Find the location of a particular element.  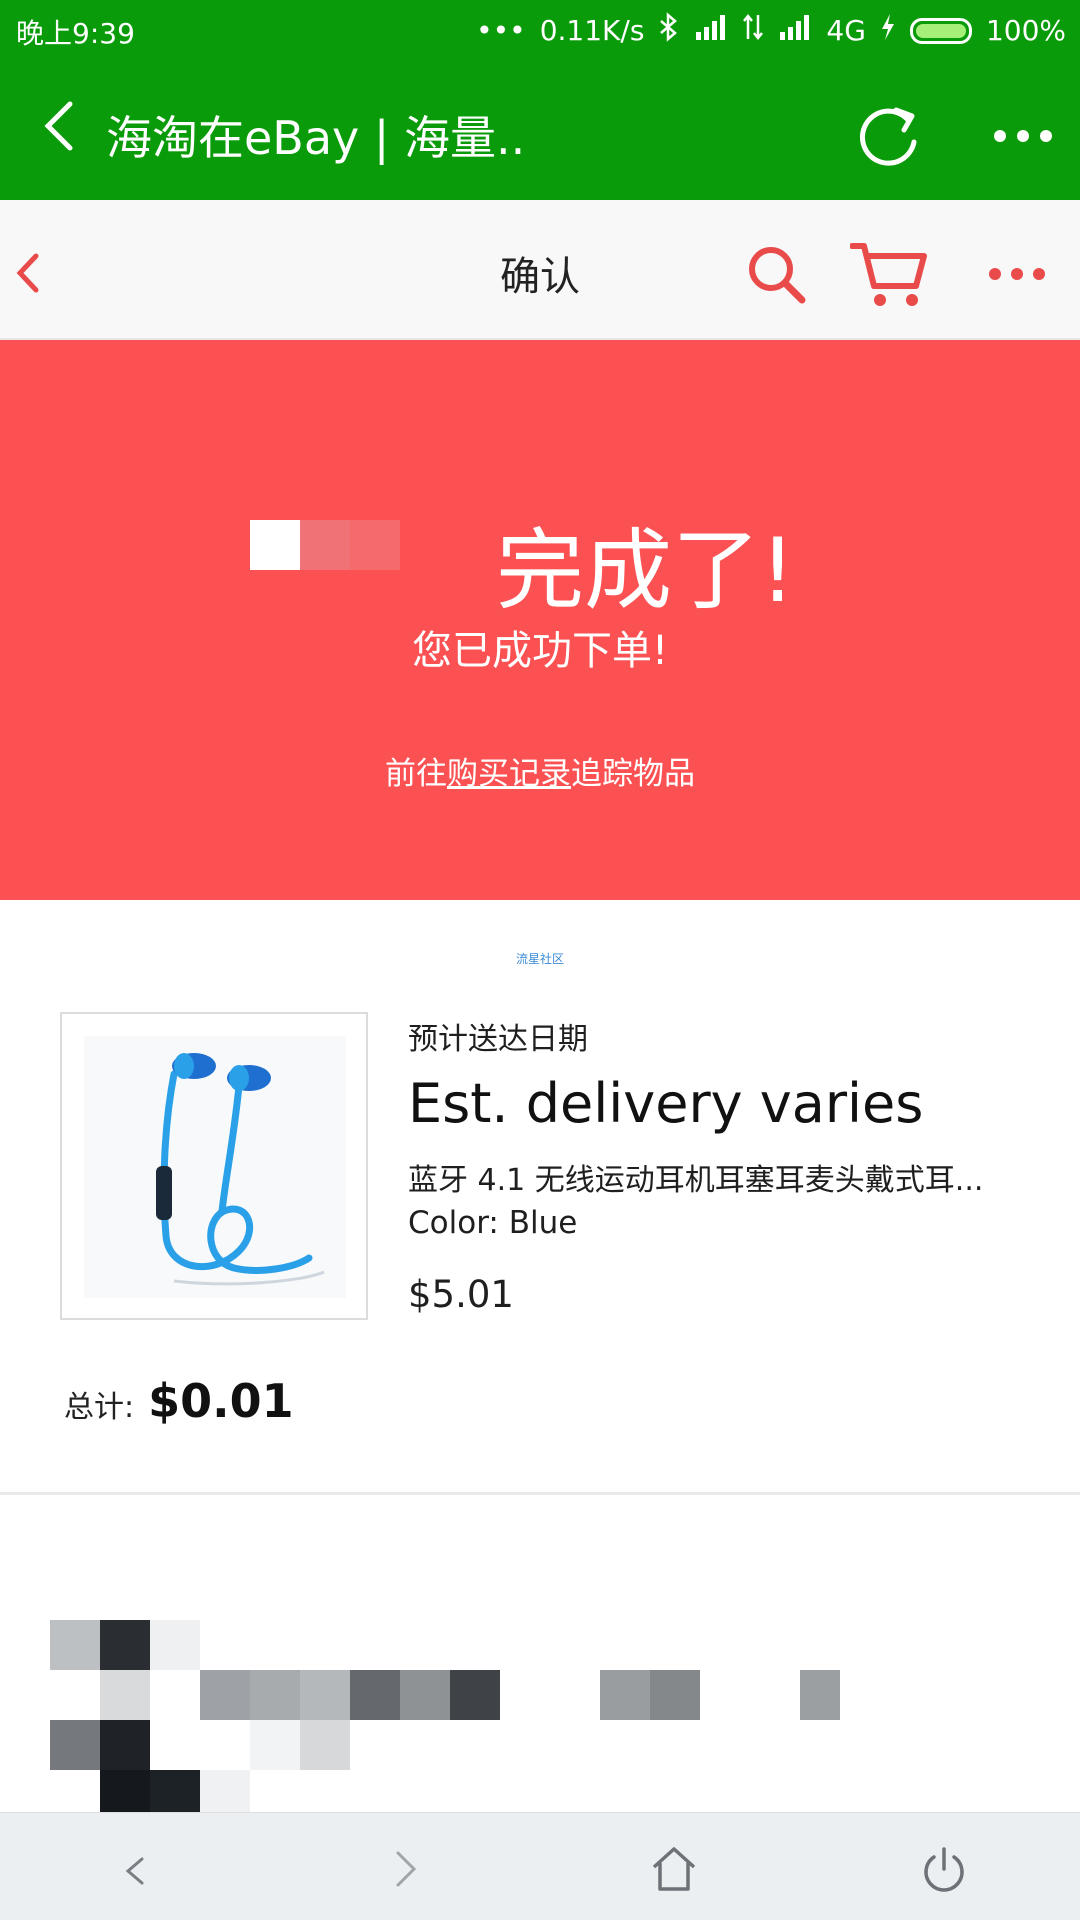

status-bar: 晚上9:39 ••• 0.11K/s 4G 100% is located at coordinates (540, 29).